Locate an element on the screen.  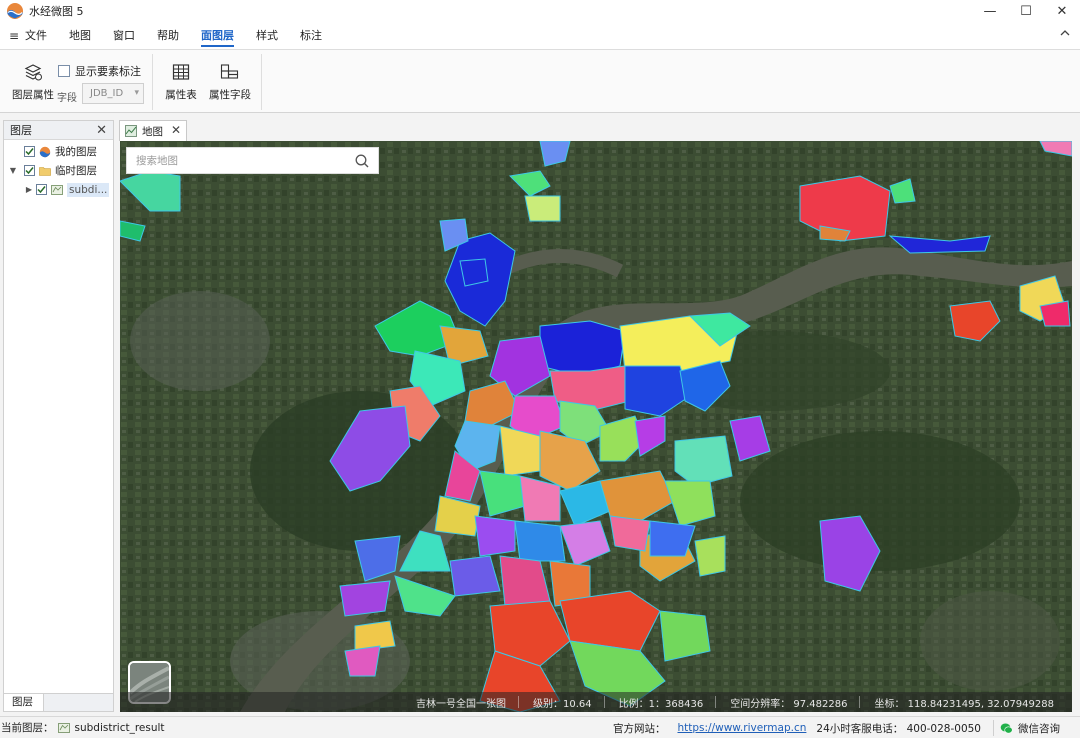
menu-file: 文件 is located at coordinates (40, 35).